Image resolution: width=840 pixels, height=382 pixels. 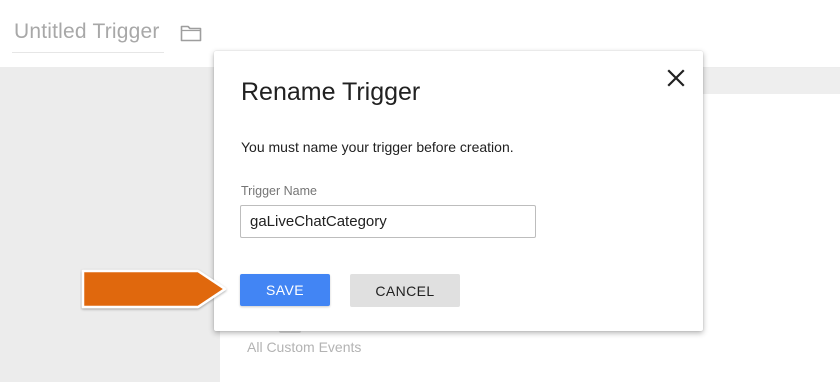 What do you see at coordinates (405, 290) in the screenshot?
I see `cancel-button: CANCEL` at bounding box center [405, 290].